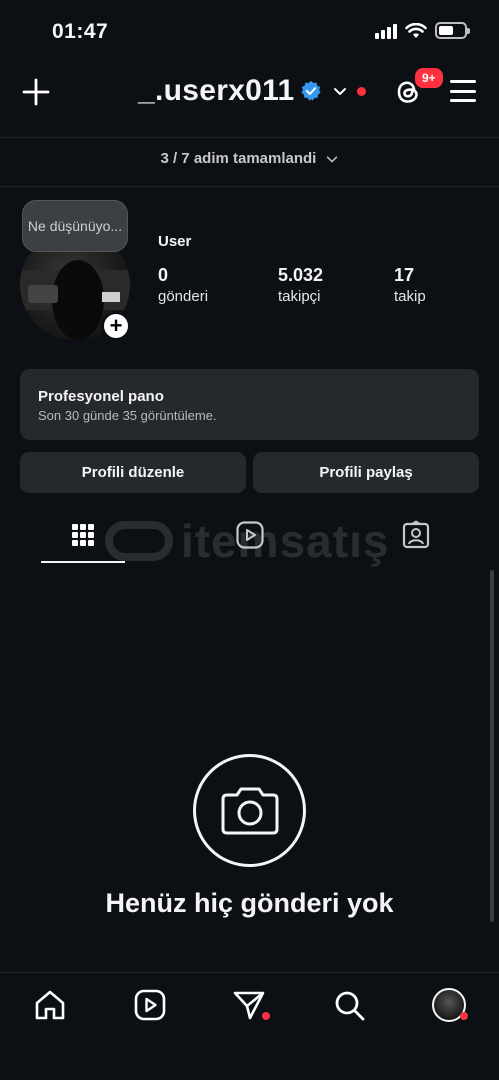 The width and height of the screenshot is (499, 1080). I want to click on display-name: User, so click(175, 241).